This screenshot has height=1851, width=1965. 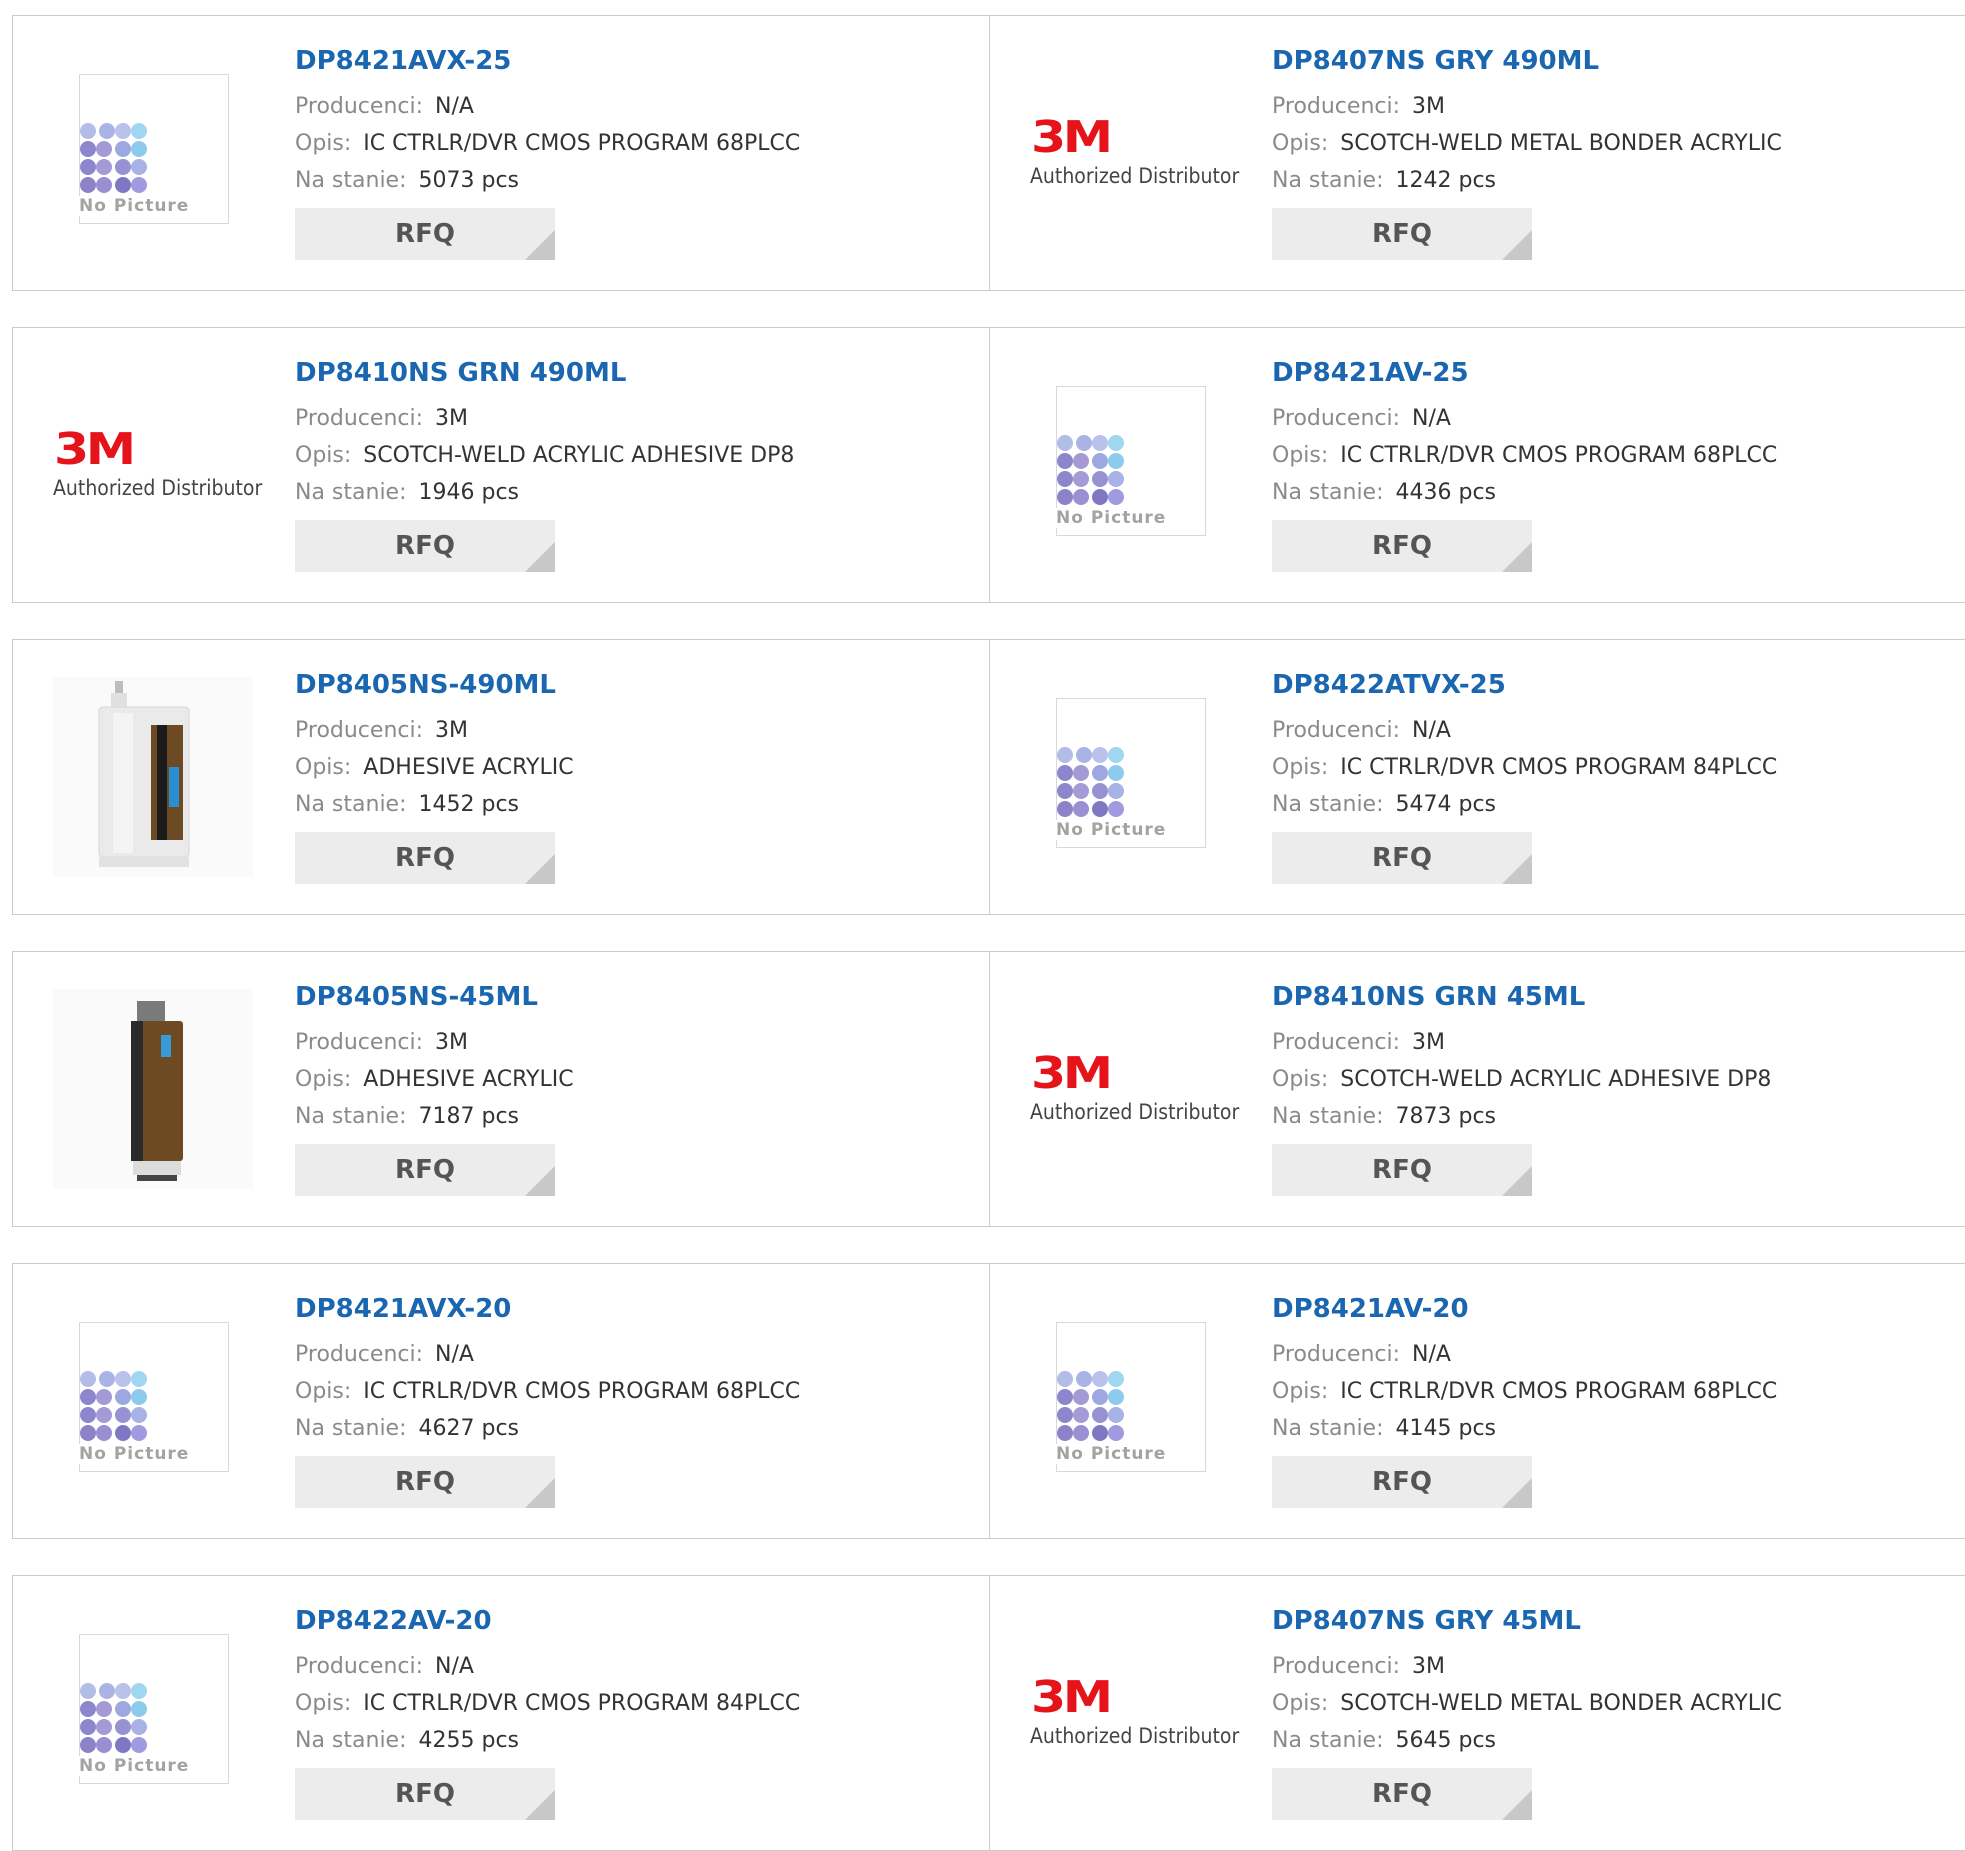 What do you see at coordinates (582, 143) in the screenshot?
I see `description-value: IC CTRLR/DVR CMOS PROGRAM 68PLCC` at bounding box center [582, 143].